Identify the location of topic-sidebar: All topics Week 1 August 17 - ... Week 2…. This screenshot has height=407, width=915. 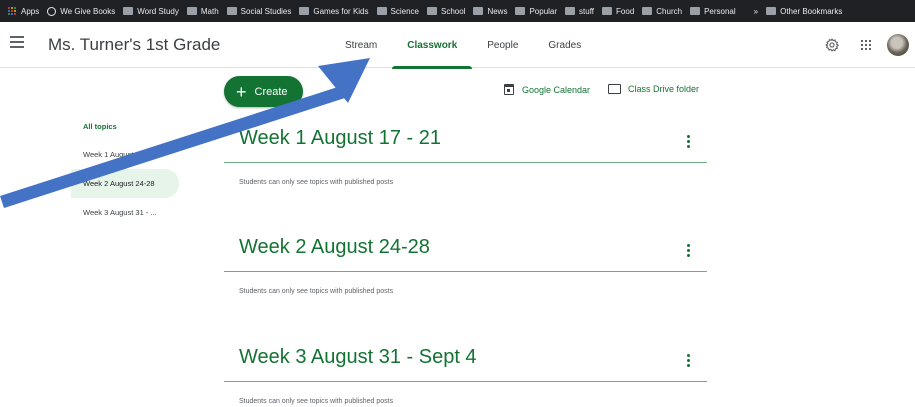
(125, 171).